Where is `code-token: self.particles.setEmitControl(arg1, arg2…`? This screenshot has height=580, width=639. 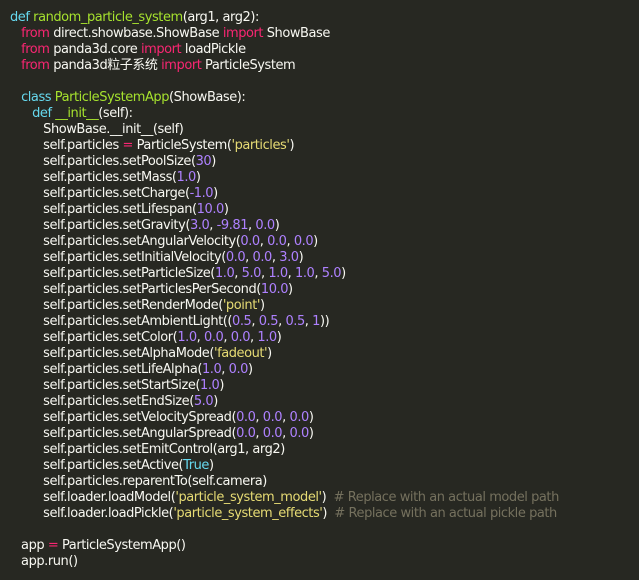
code-token: self.particles.setEmitControl(arg1, arg2… is located at coordinates (147, 449).